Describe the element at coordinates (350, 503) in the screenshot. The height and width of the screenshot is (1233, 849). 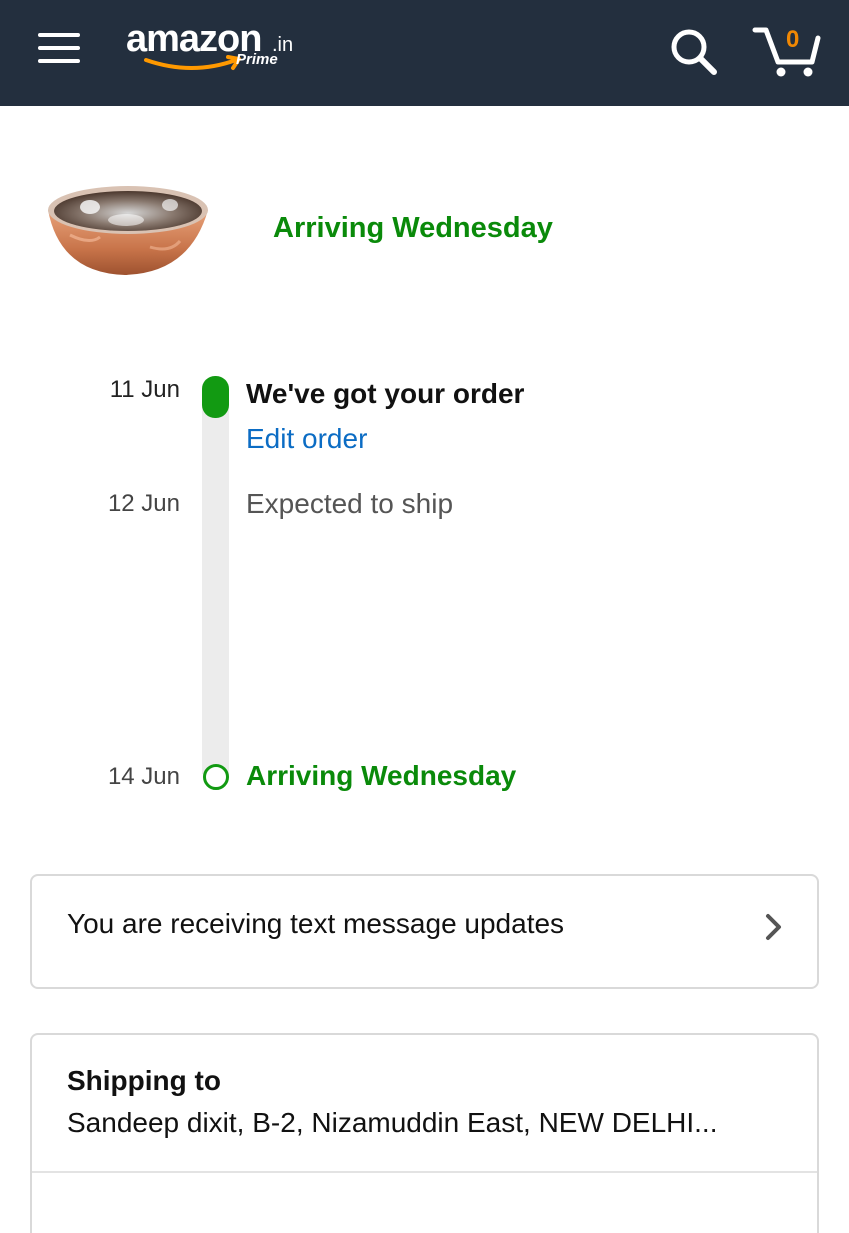
I see `timeline-step-title: Expected to ship` at that location.